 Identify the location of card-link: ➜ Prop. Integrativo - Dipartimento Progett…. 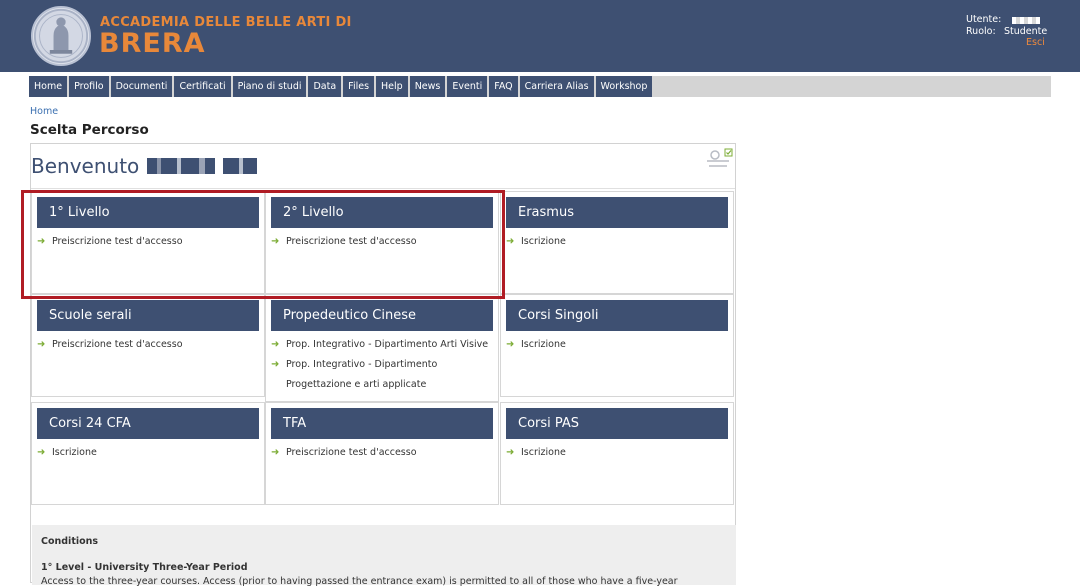
(354, 375).